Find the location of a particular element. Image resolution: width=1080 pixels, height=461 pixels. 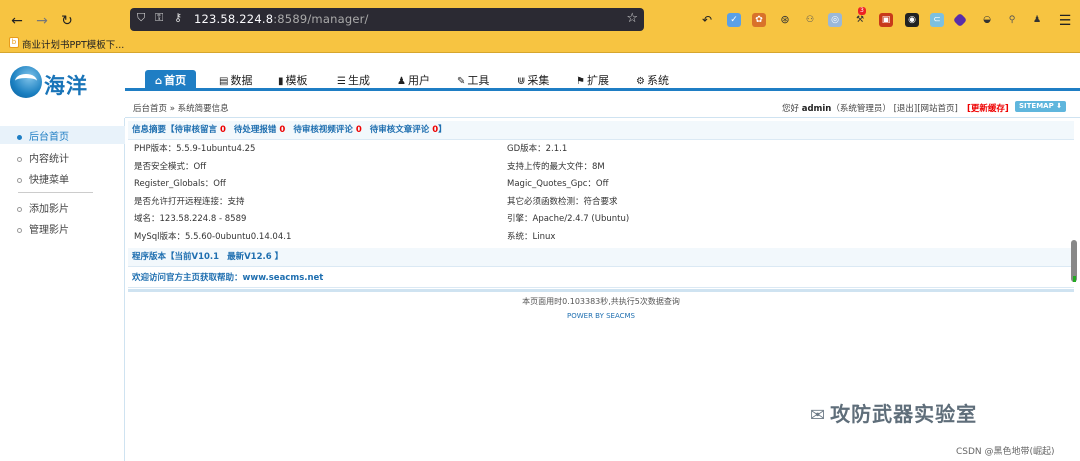

tab-label: 扩展 is located at coordinates (597, 80).